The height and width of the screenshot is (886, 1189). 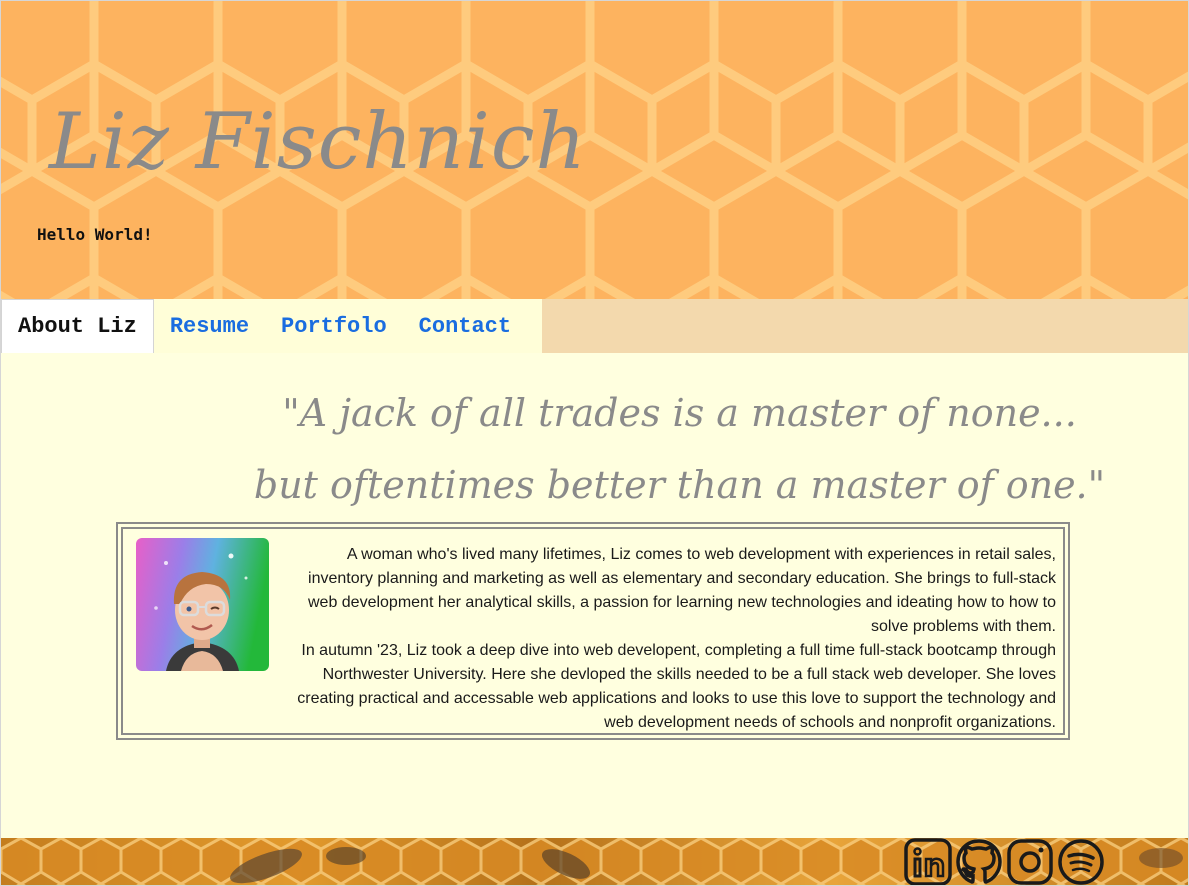 What do you see at coordinates (77, 326) in the screenshot?
I see `tab-about-liz: About Liz` at bounding box center [77, 326].